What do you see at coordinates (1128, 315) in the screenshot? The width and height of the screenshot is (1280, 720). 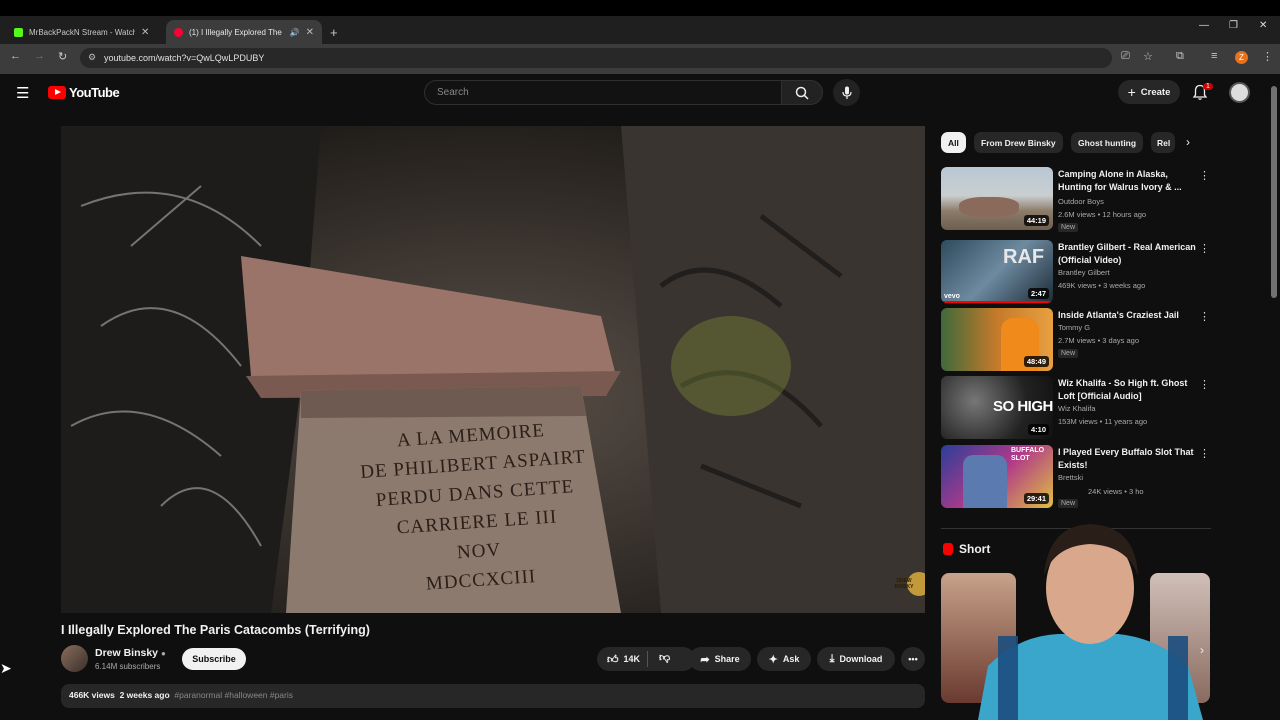 I see `rec-title: Inside Atlanta's Craziest Jail` at bounding box center [1128, 315].